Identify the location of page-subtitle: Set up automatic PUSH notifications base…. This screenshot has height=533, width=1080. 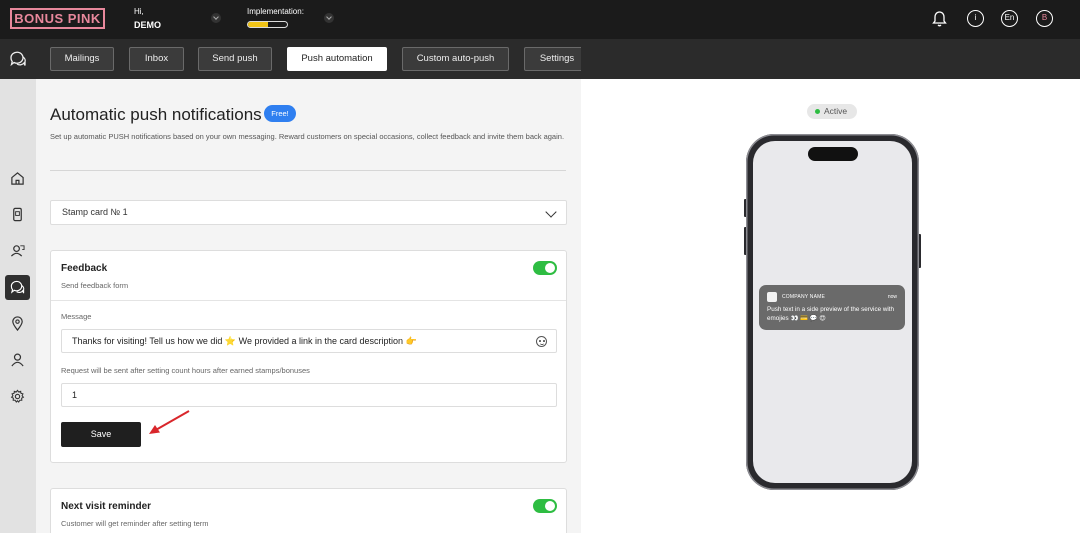
(307, 136).